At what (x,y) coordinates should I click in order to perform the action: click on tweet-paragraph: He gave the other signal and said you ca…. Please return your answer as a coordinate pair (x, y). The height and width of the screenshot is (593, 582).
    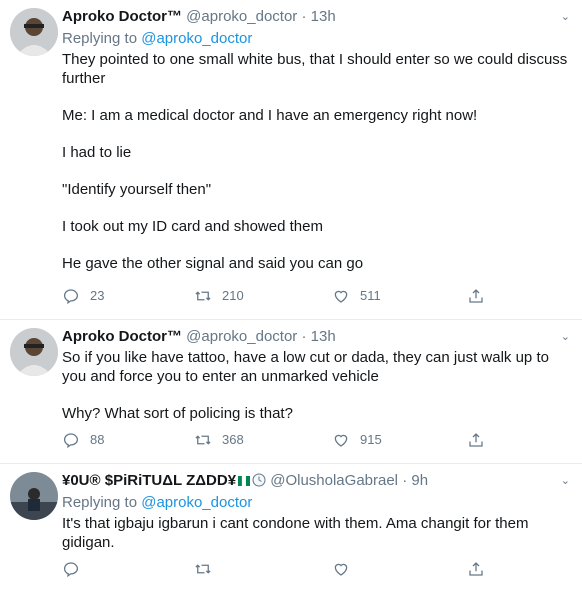
    Looking at the image, I should click on (213, 263).